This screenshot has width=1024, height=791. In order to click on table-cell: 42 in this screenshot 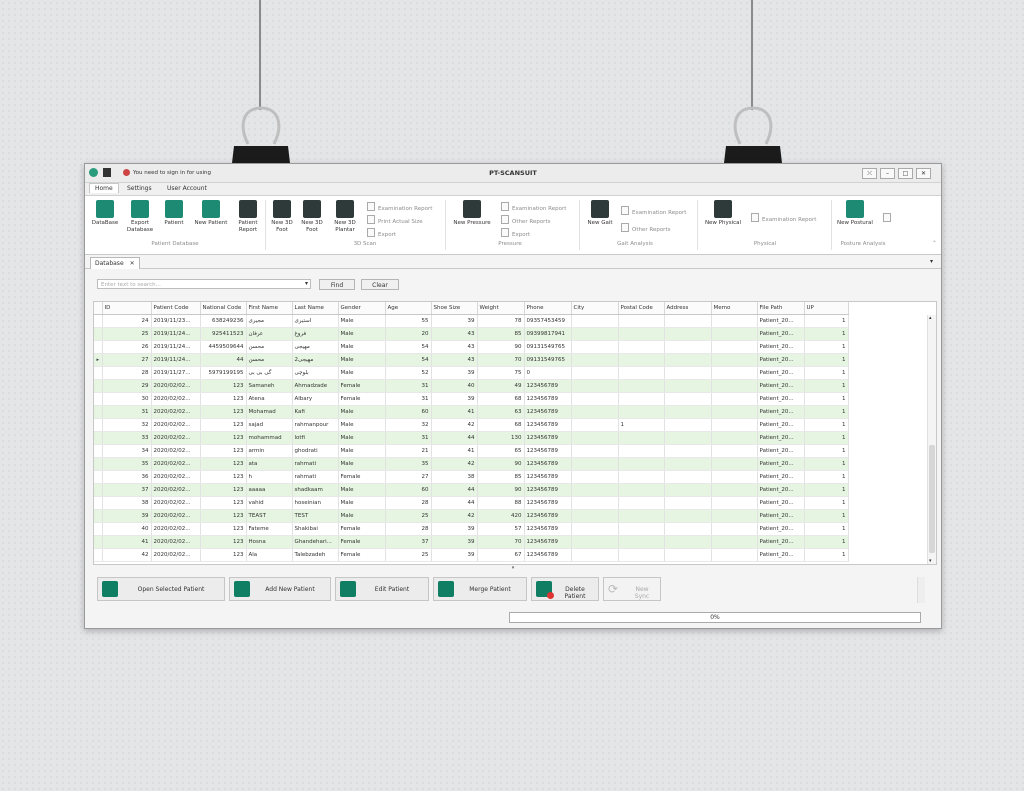, I will do `click(454, 425)`.